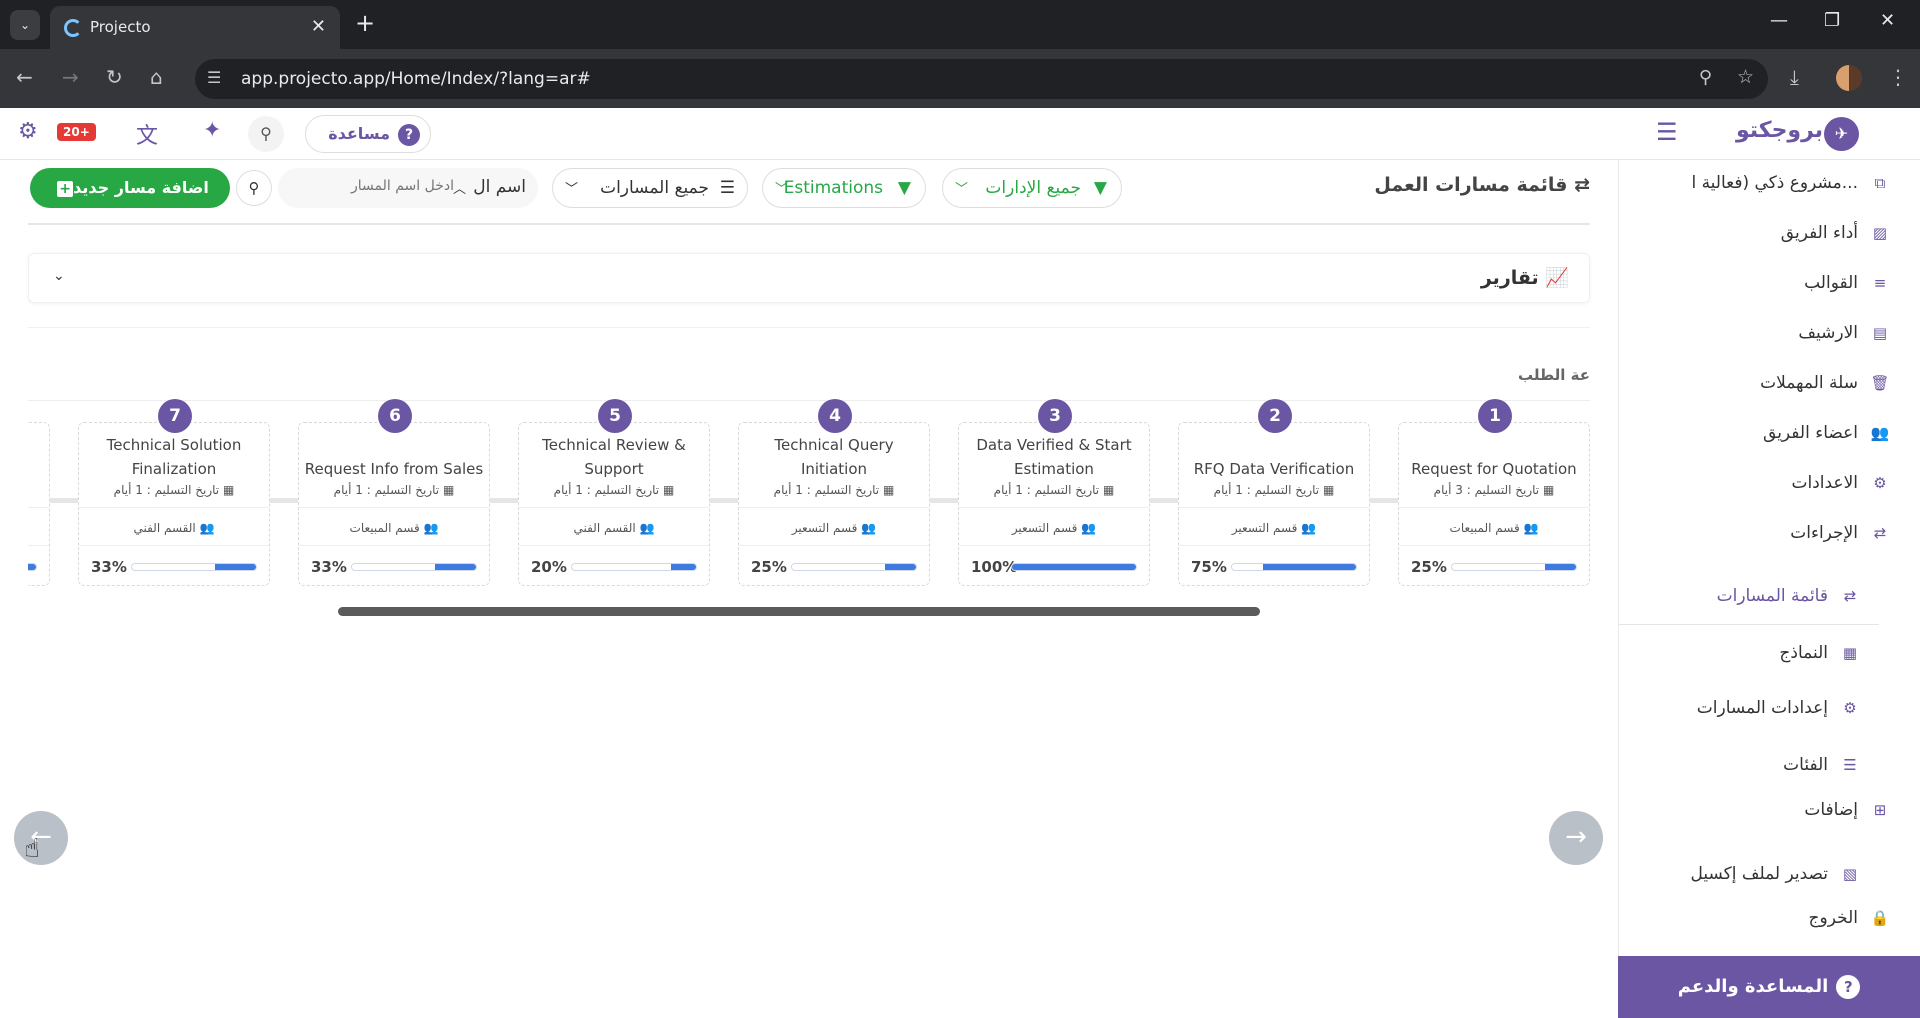 This screenshot has width=1920, height=1018. What do you see at coordinates (41, 838) in the screenshot?
I see `scroll-left-button: ←` at bounding box center [41, 838].